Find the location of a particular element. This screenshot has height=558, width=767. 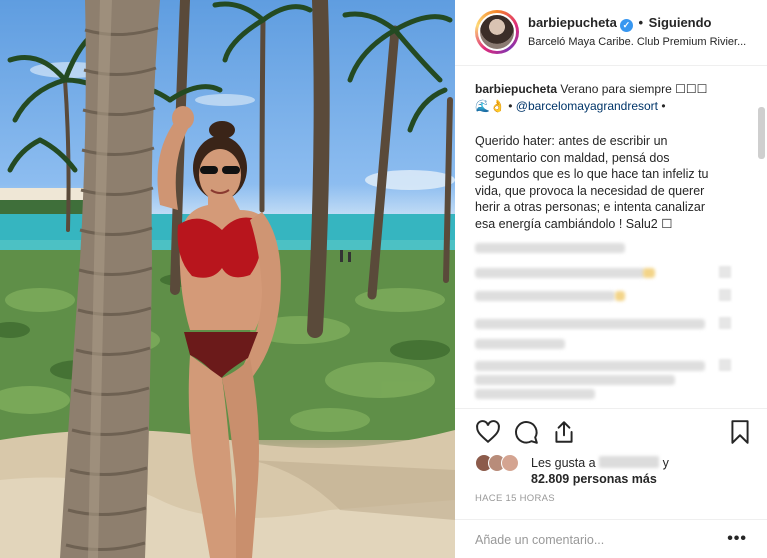

likes-summary: Les gusta a y 82.809 personas más is located at coordinates (615, 469).